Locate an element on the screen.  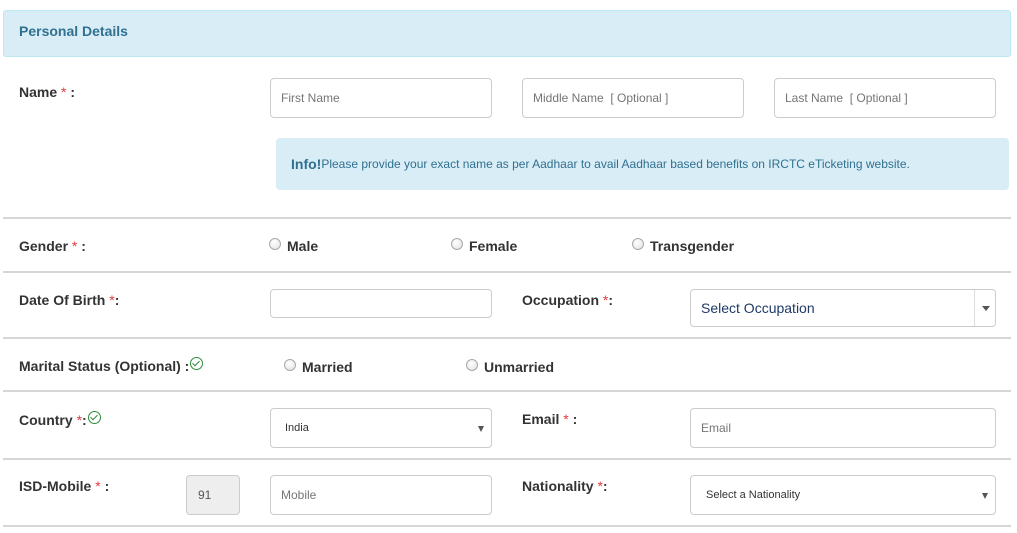
gender-radio-transgender: Transgender is located at coordinates (683, 246).